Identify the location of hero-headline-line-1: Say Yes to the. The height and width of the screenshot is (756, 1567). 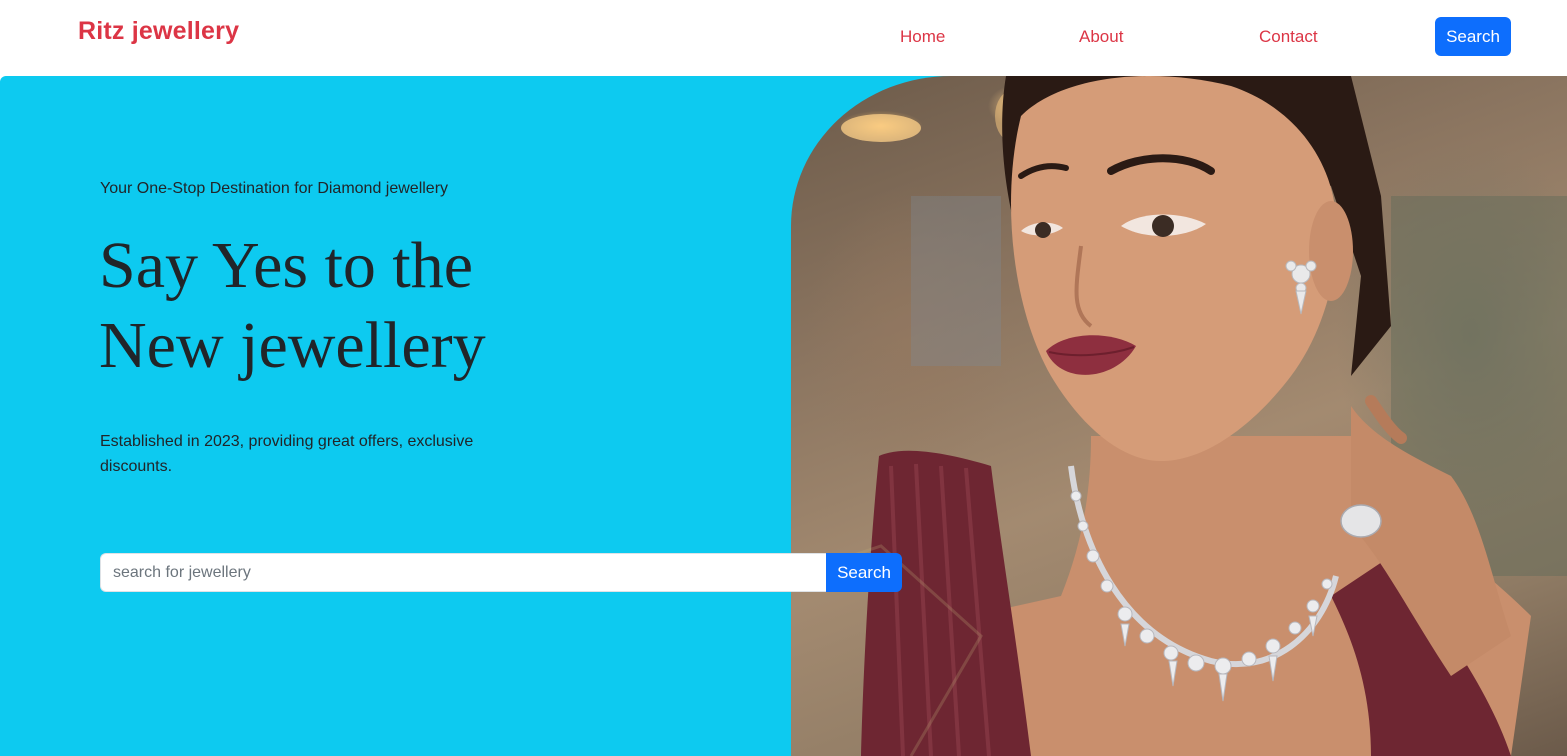
(286, 265).